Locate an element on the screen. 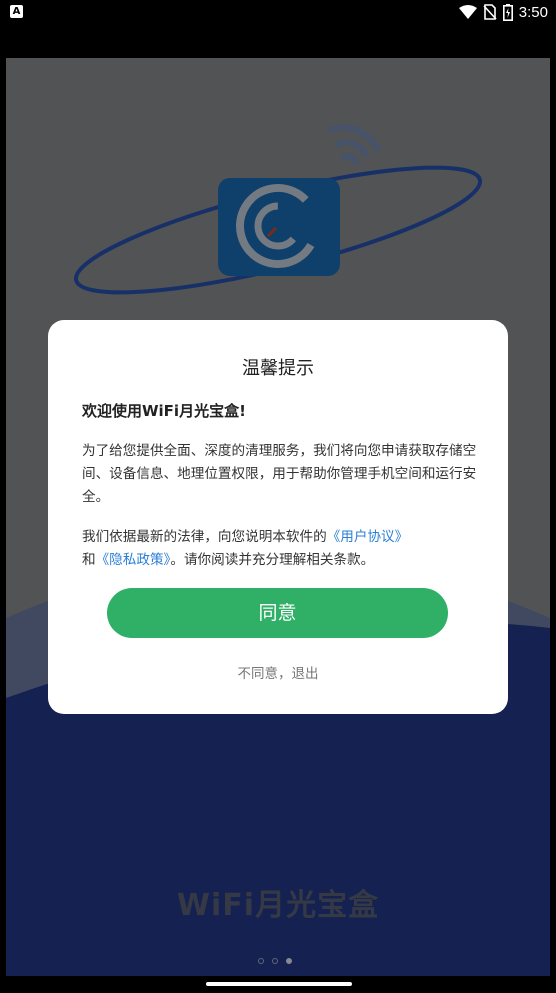 The image size is (556, 993). wifi-icon is located at coordinates (467, 12).